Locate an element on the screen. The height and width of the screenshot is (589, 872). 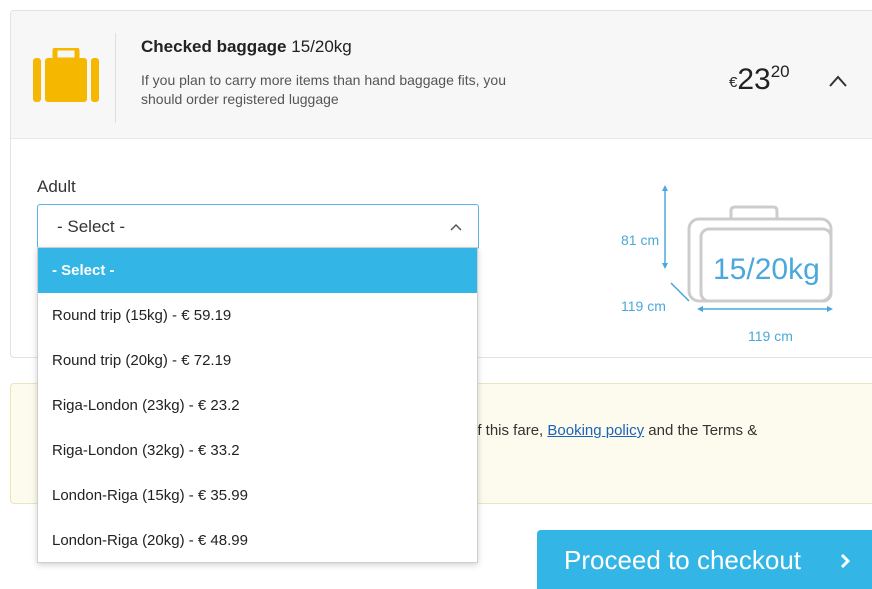
baggage-title: Checked baggage 15/20kg is located at coordinates (246, 47).